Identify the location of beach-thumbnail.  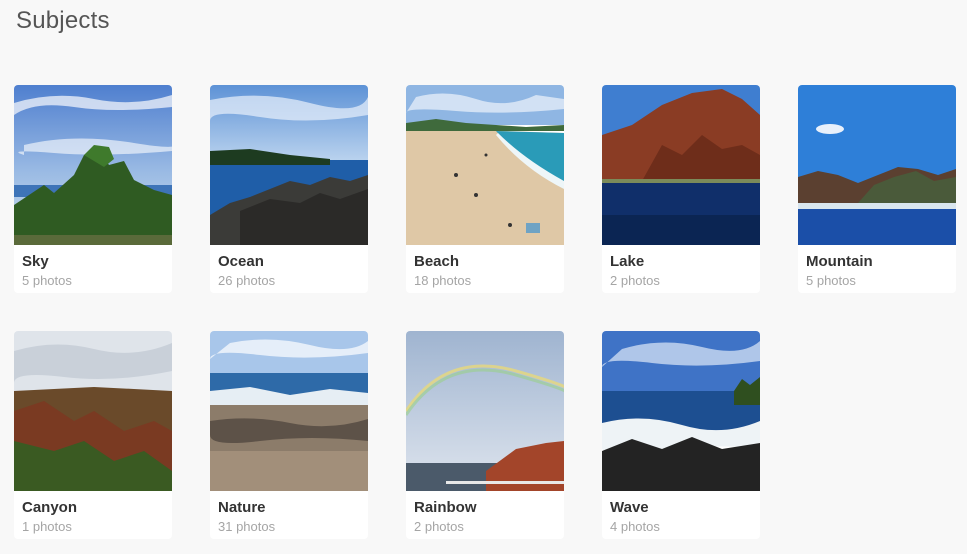
(485, 165).